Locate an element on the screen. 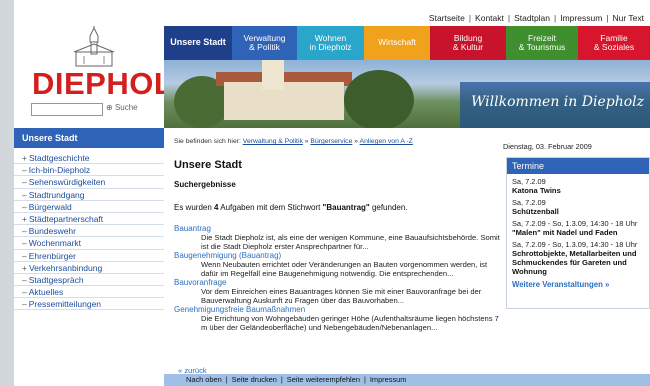 The image size is (650, 386). result-title-bauantrag: Bauantrag is located at coordinates (339, 228).